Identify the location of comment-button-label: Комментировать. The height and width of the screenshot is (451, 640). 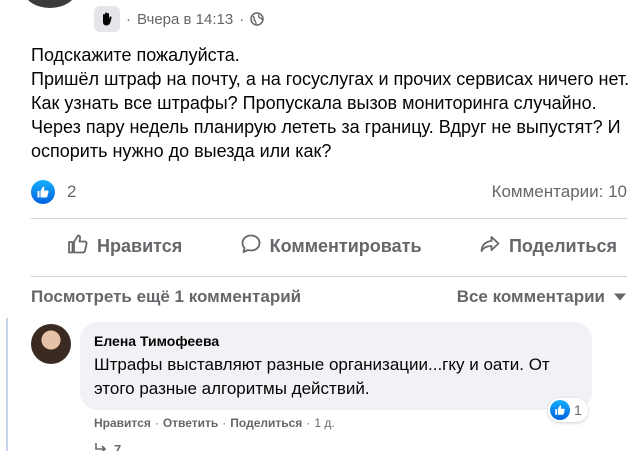
(345, 245).